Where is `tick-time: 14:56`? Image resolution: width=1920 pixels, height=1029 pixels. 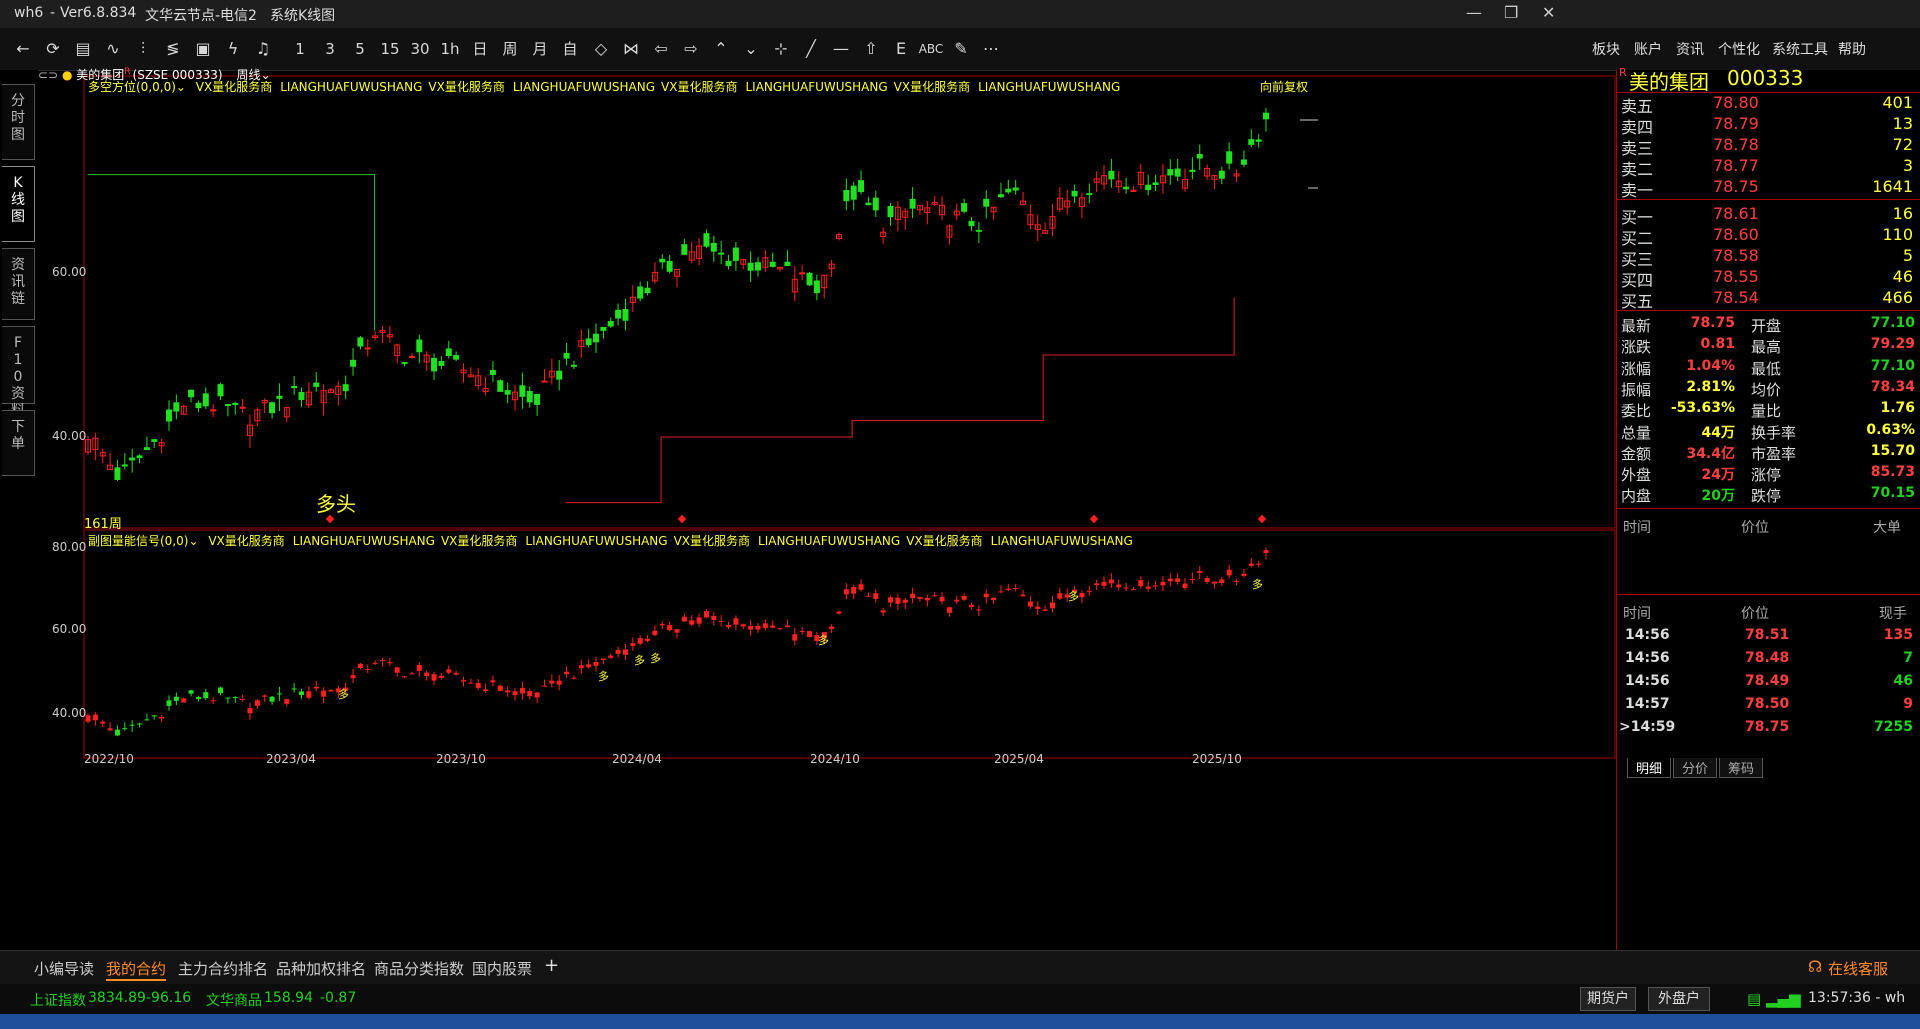 tick-time: 14:56 is located at coordinates (1647, 635).